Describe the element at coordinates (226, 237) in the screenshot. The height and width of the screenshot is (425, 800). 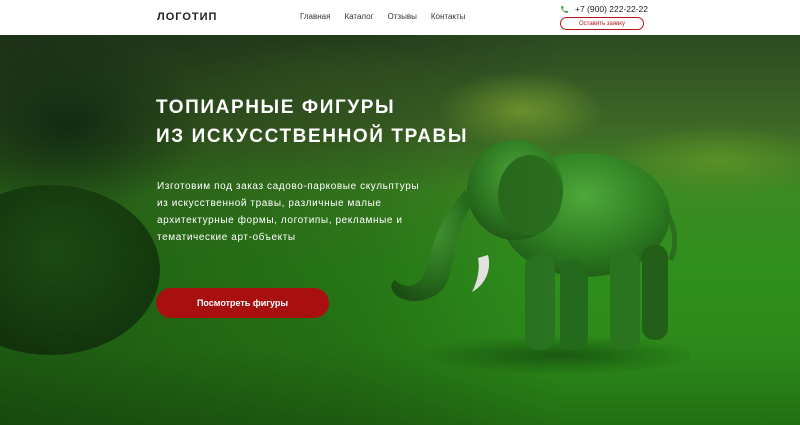
I see `hero-desc-line-4: тематические арт-объекты` at that location.